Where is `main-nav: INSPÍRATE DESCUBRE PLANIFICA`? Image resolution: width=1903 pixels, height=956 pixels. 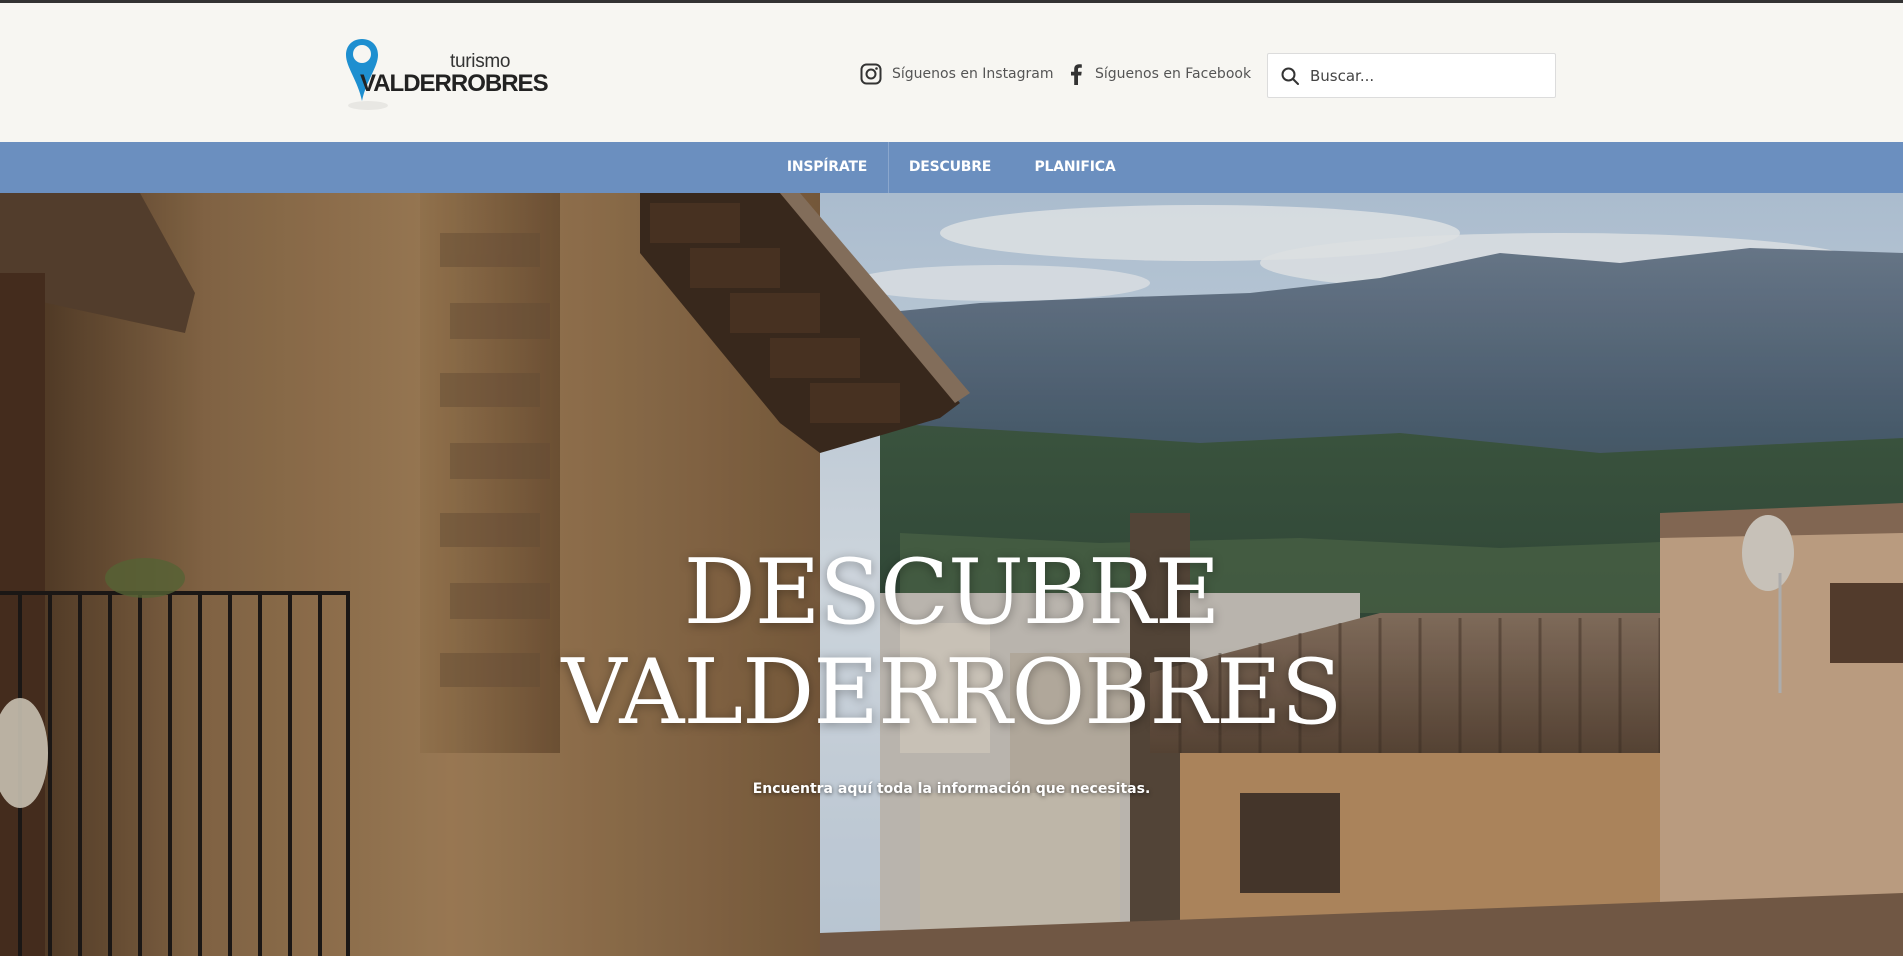 main-nav: INSPÍRATE DESCUBRE PLANIFICA is located at coordinates (951, 167).